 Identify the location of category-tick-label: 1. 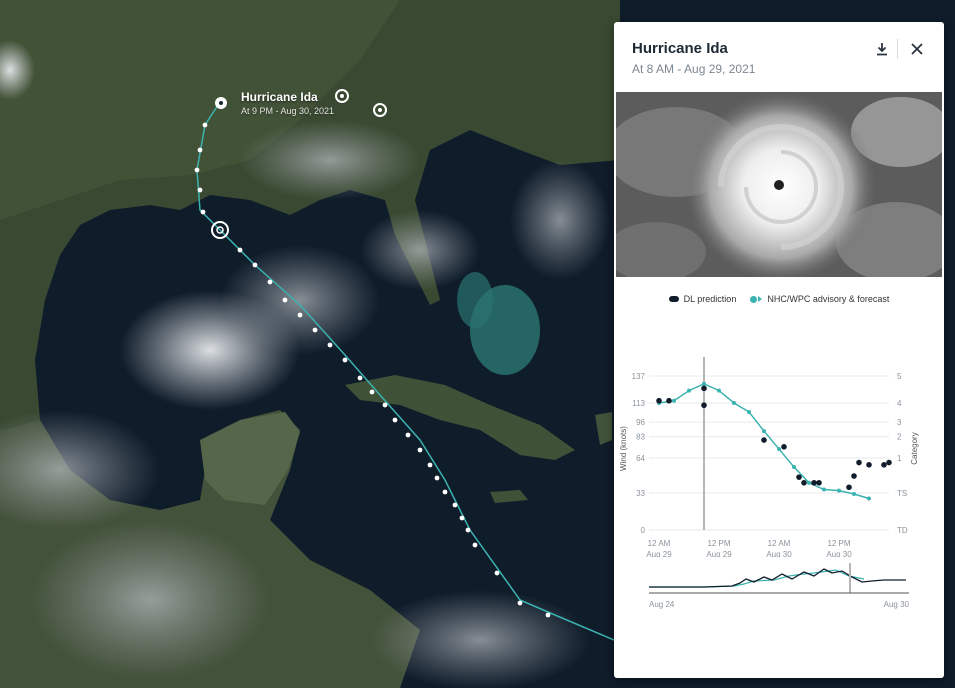
(899, 458).